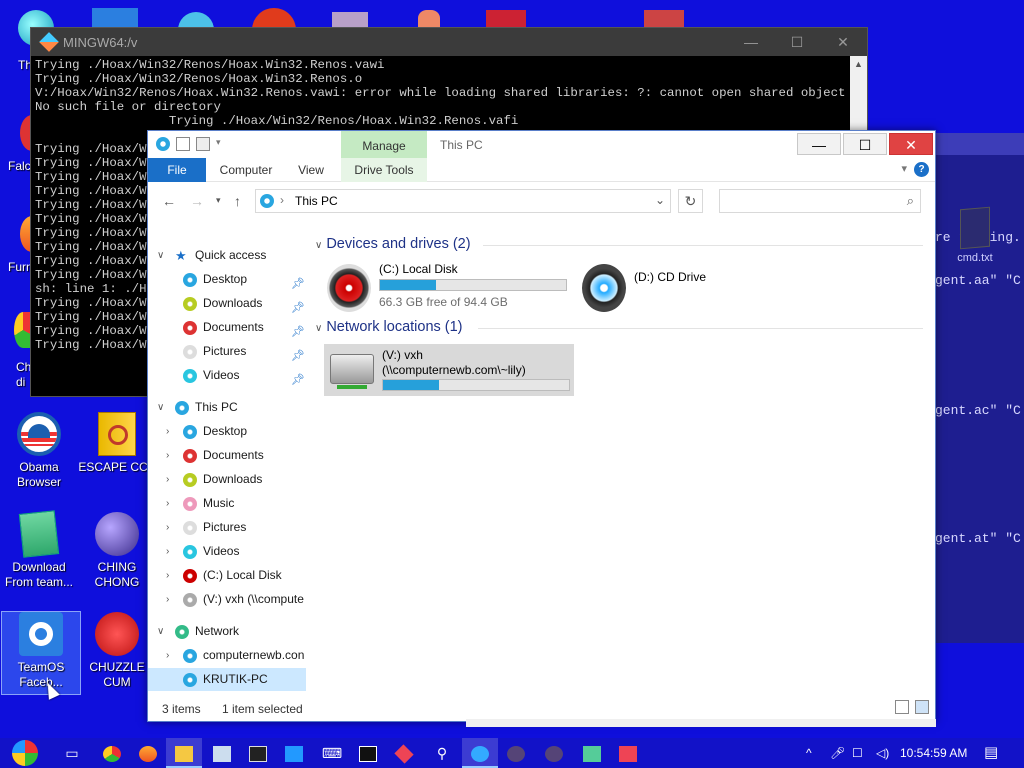 Image resolution: width=1024 pixels, height=768 pixels. Describe the element at coordinates (227, 431) in the screenshot. I see `nav-item: › Desktop` at that location.